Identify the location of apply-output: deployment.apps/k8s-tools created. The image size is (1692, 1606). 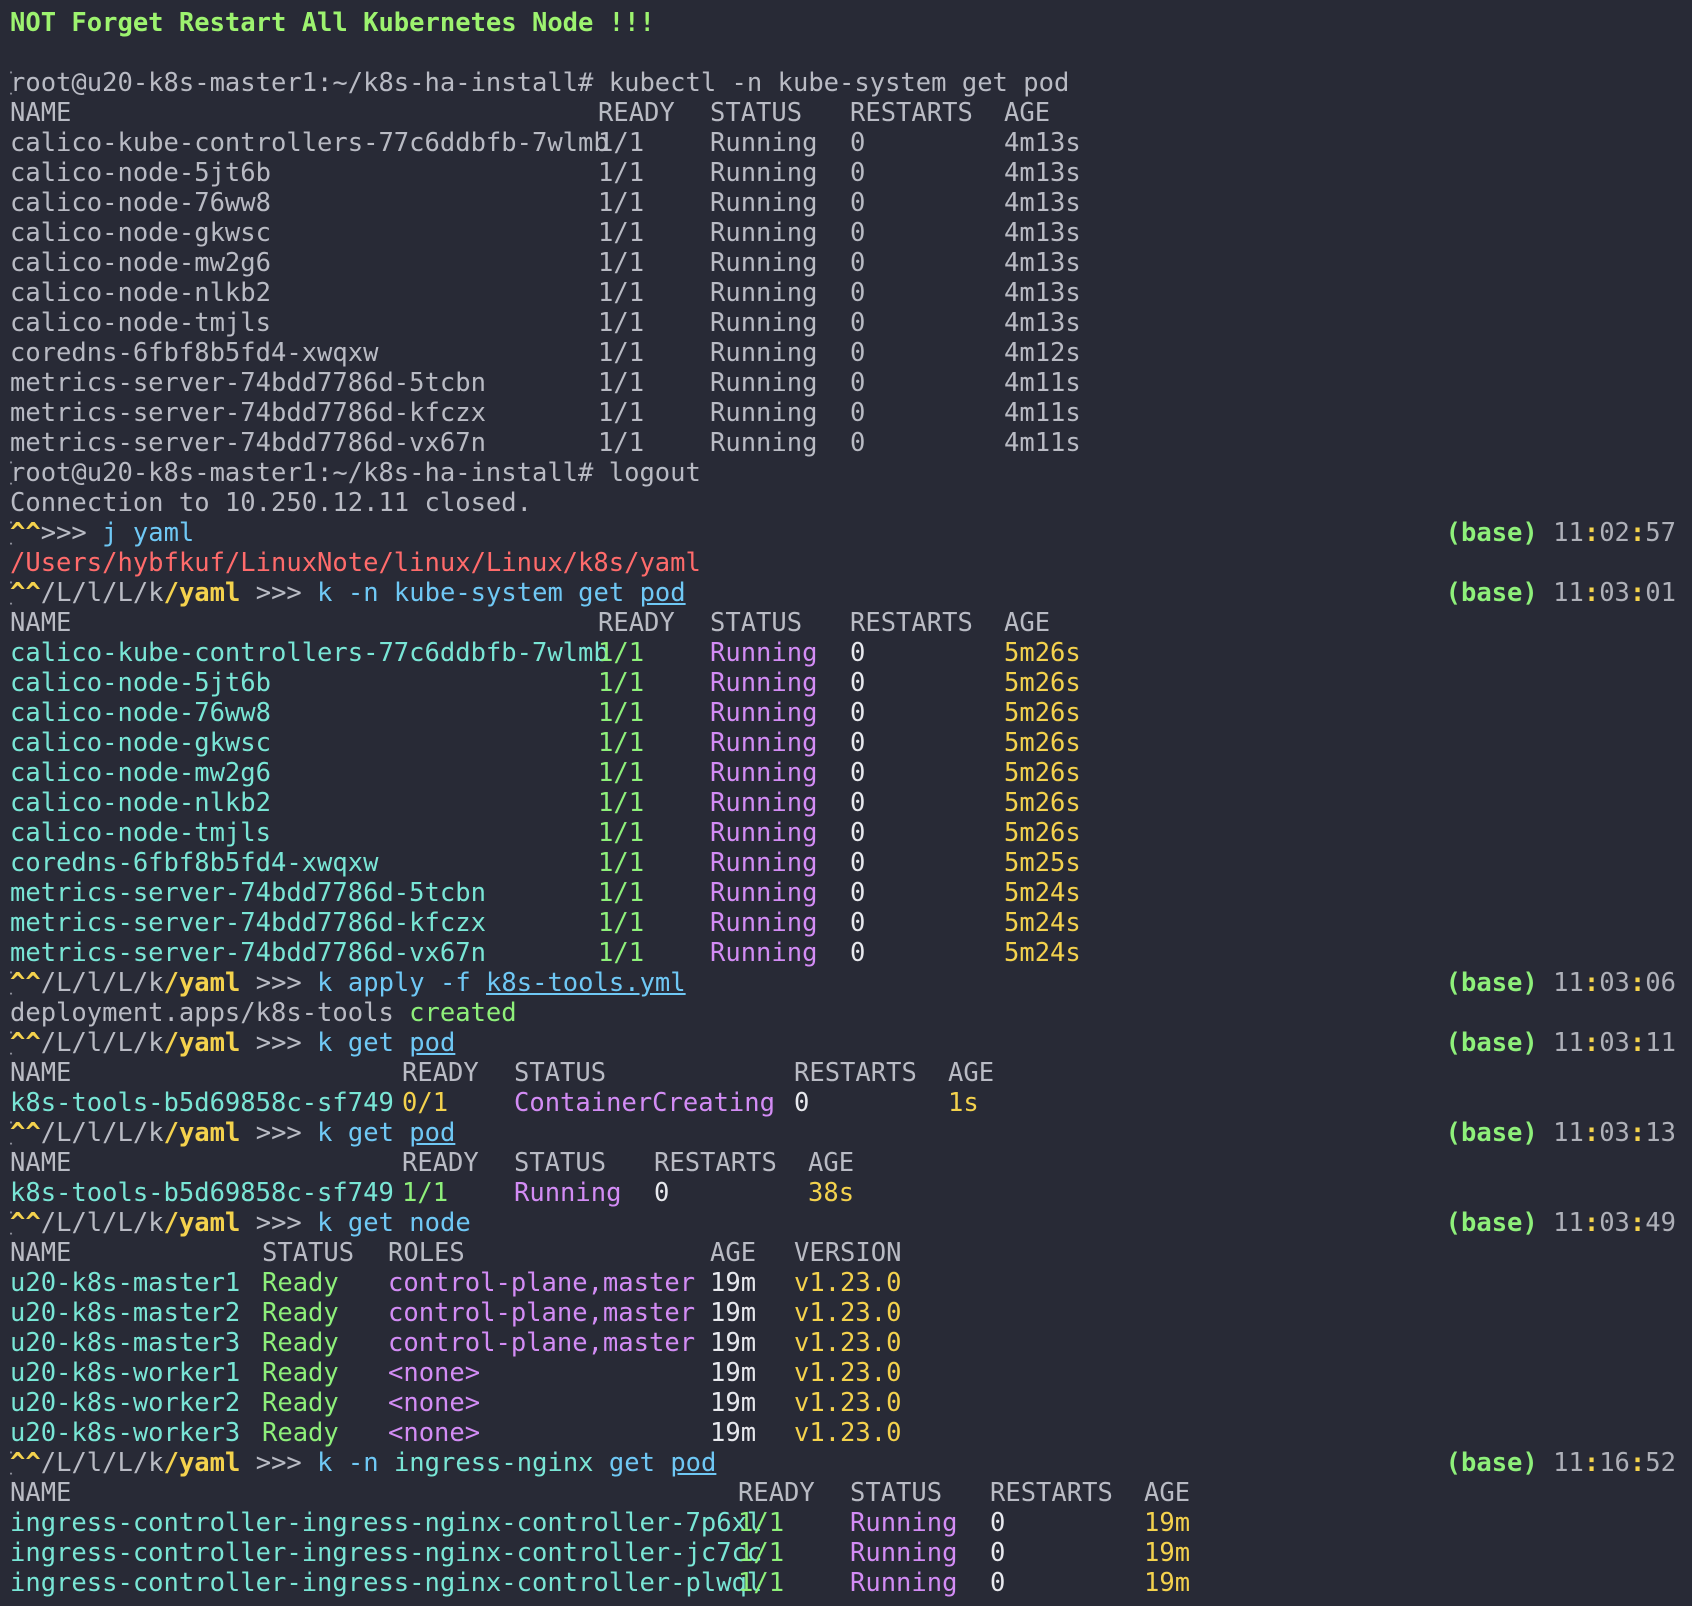
(851, 1013).